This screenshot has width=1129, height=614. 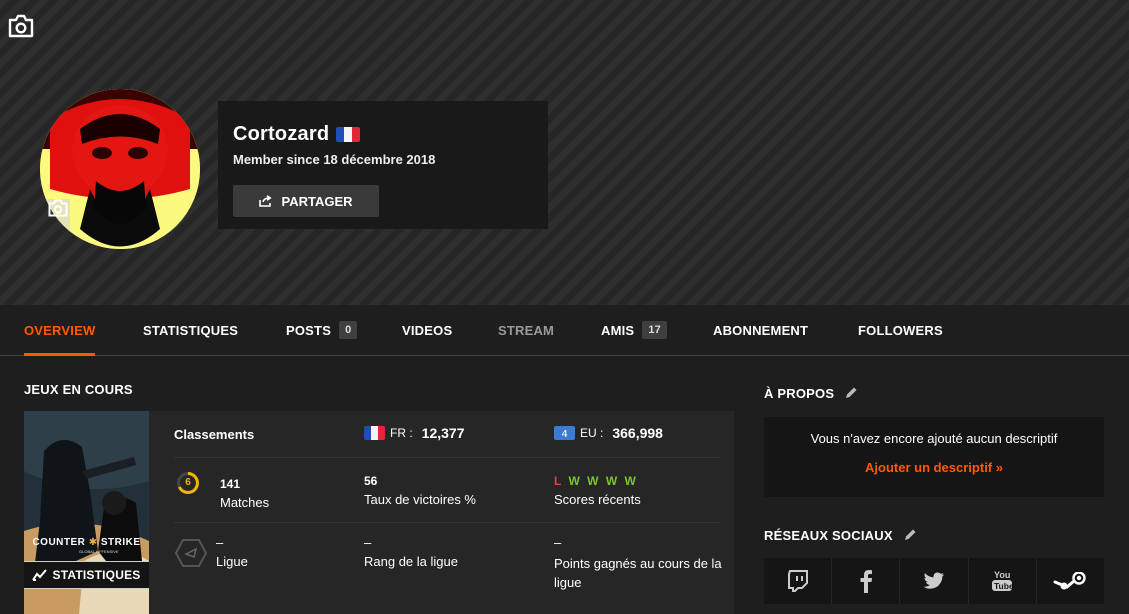 What do you see at coordinates (526, 330) in the screenshot?
I see `tab-stream: STREAM` at bounding box center [526, 330].